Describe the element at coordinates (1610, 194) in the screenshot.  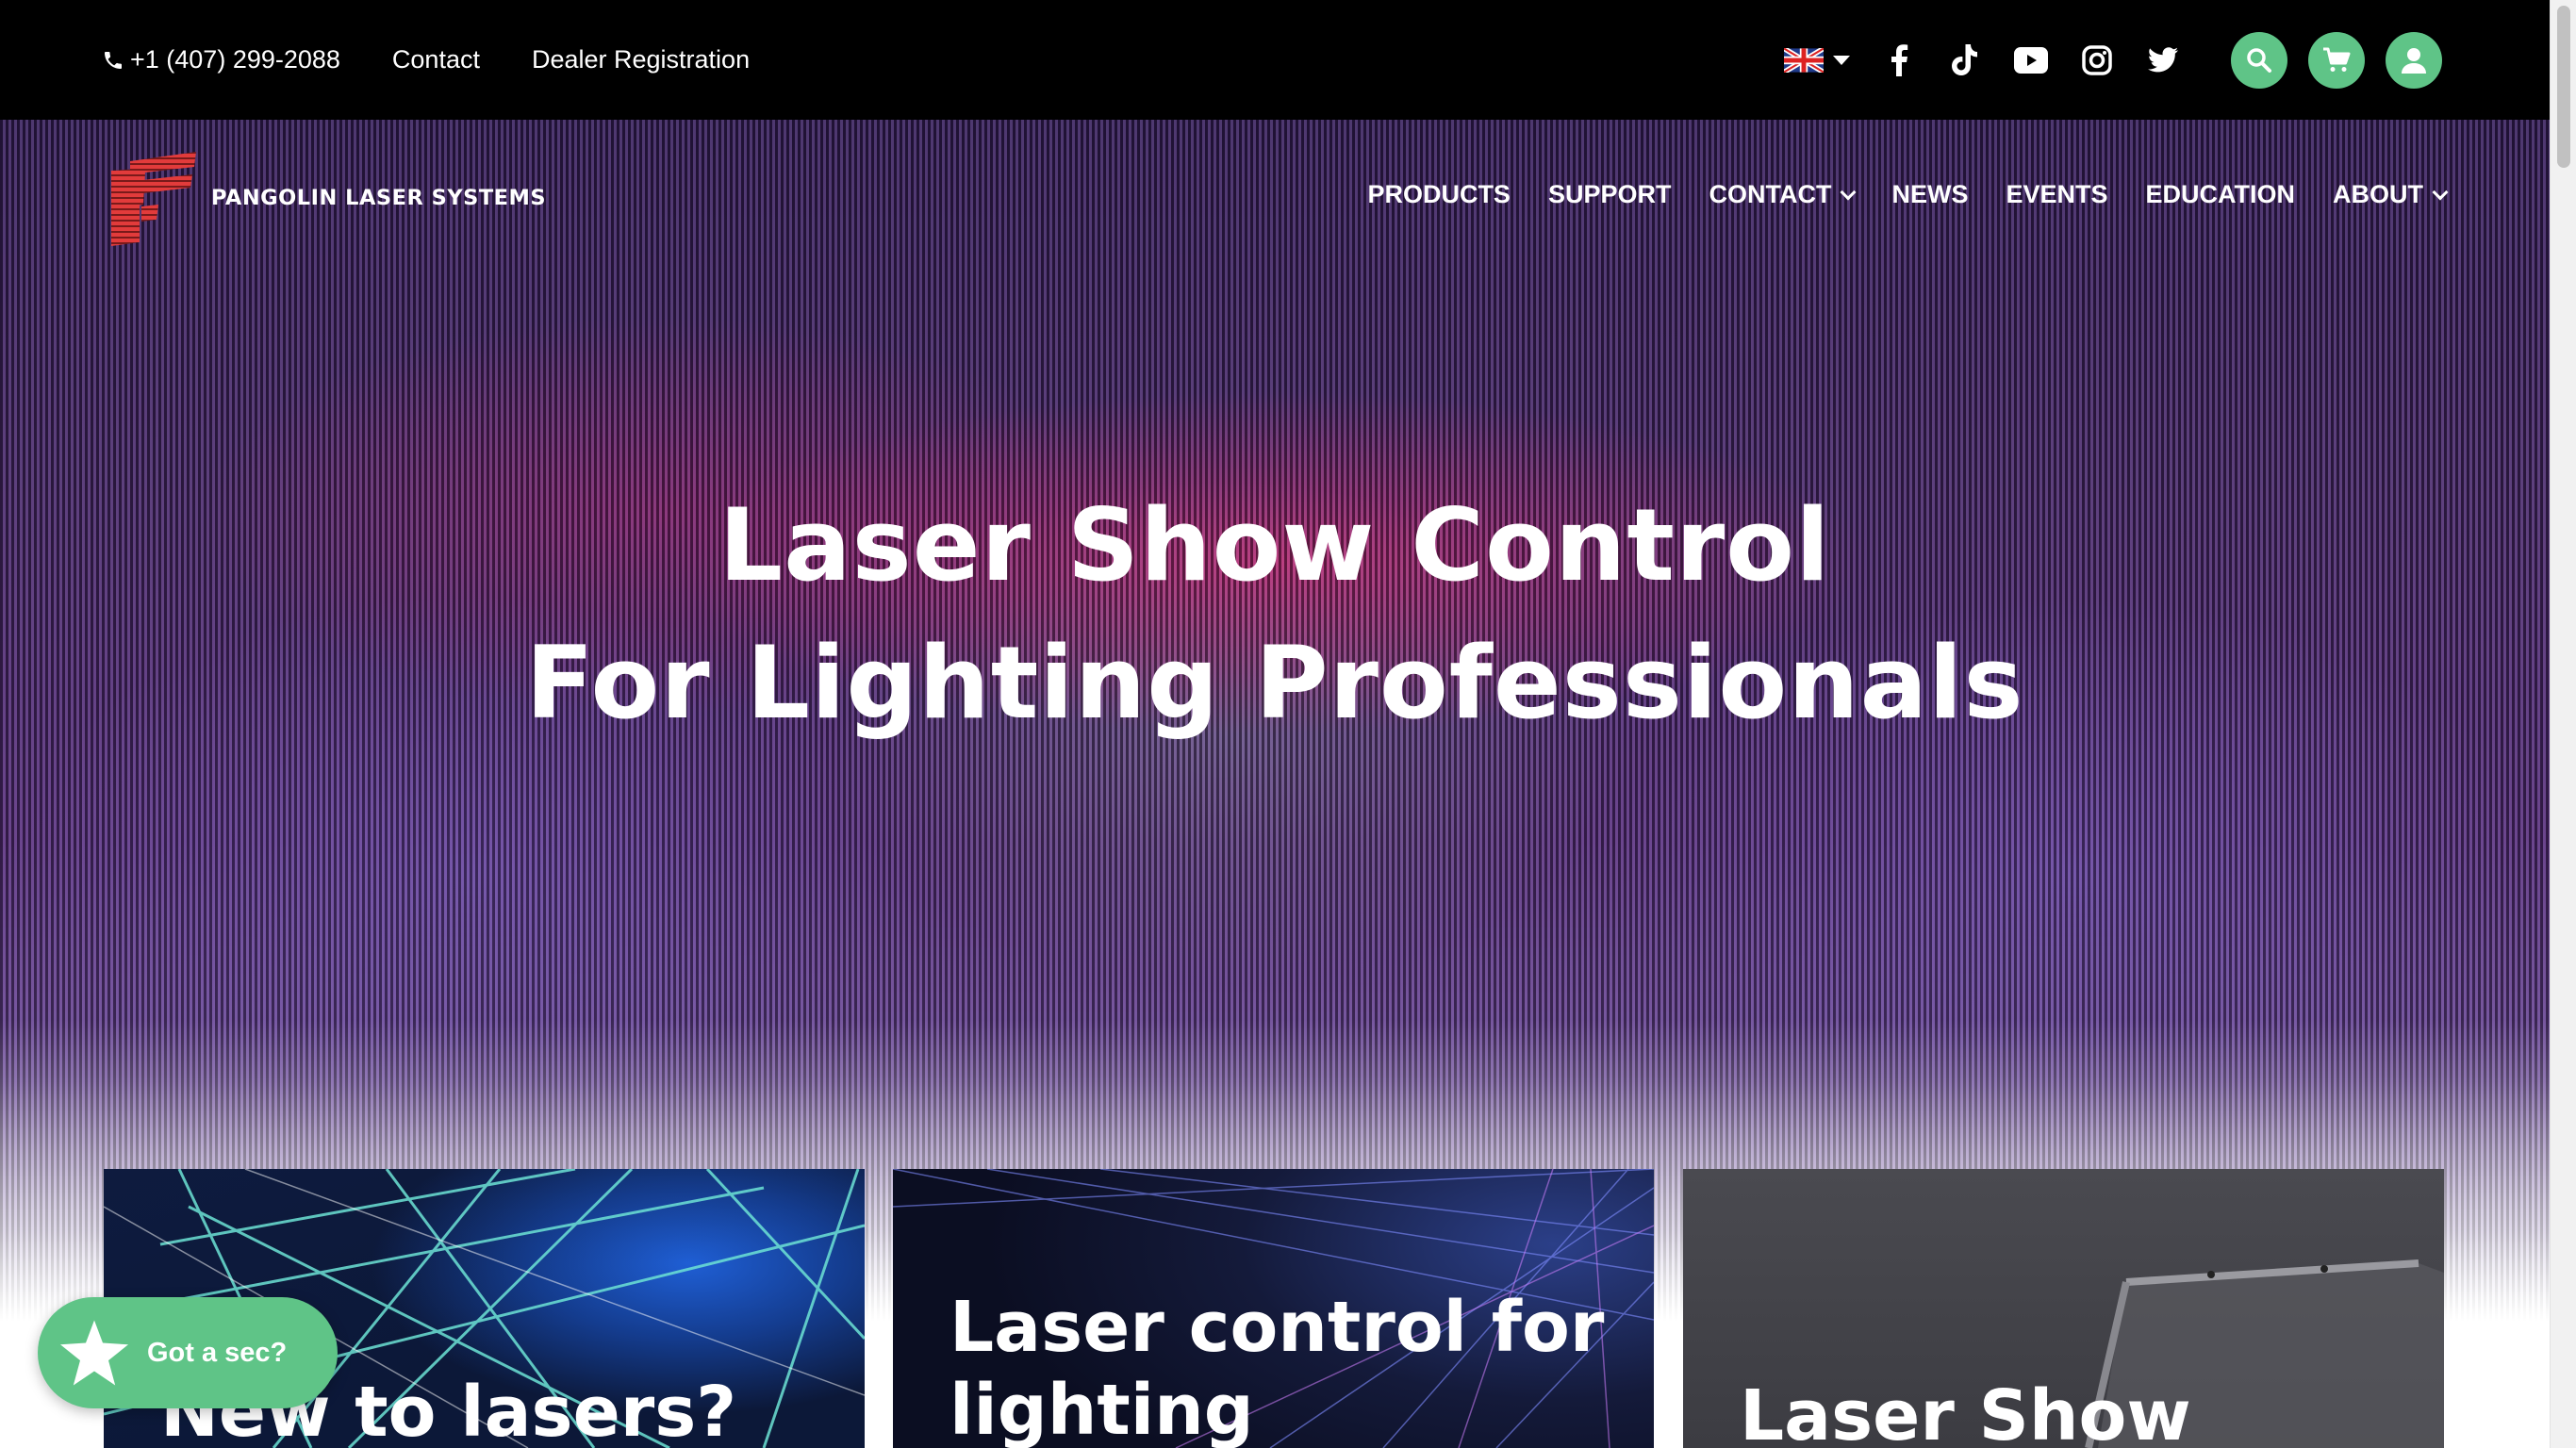
I see `nav-item-support: SUPPORT` at that location.